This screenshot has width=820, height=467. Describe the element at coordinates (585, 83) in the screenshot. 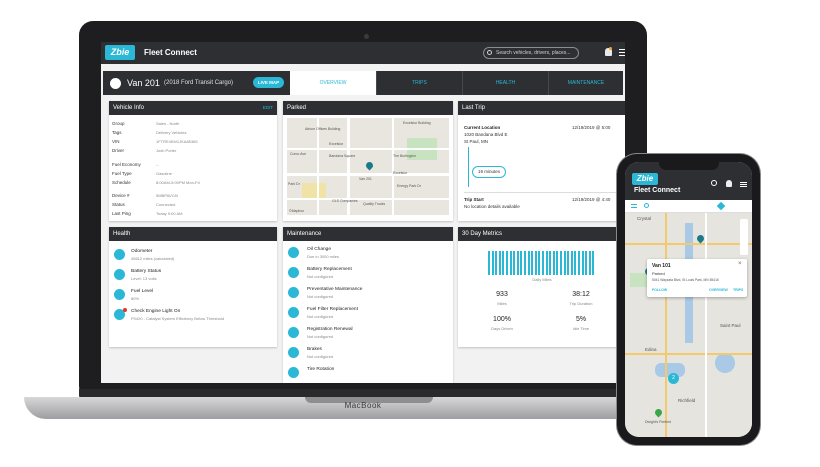

I see `tab-maintenance: MAINTENANCE` at that location.